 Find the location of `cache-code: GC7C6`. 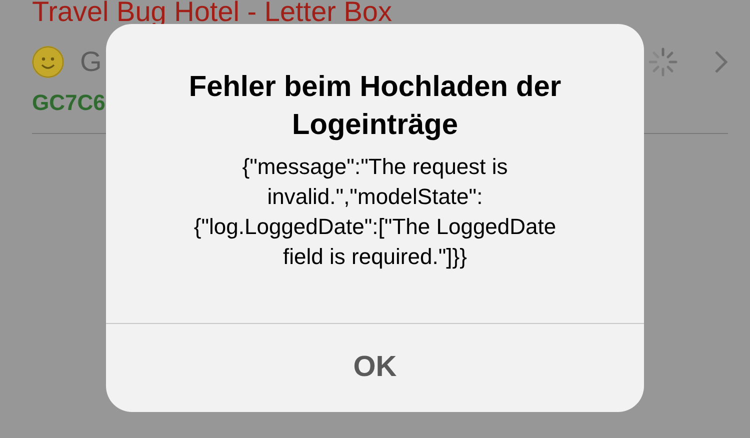

cache-code: GC7C6 is located at coordinates (69, 103).